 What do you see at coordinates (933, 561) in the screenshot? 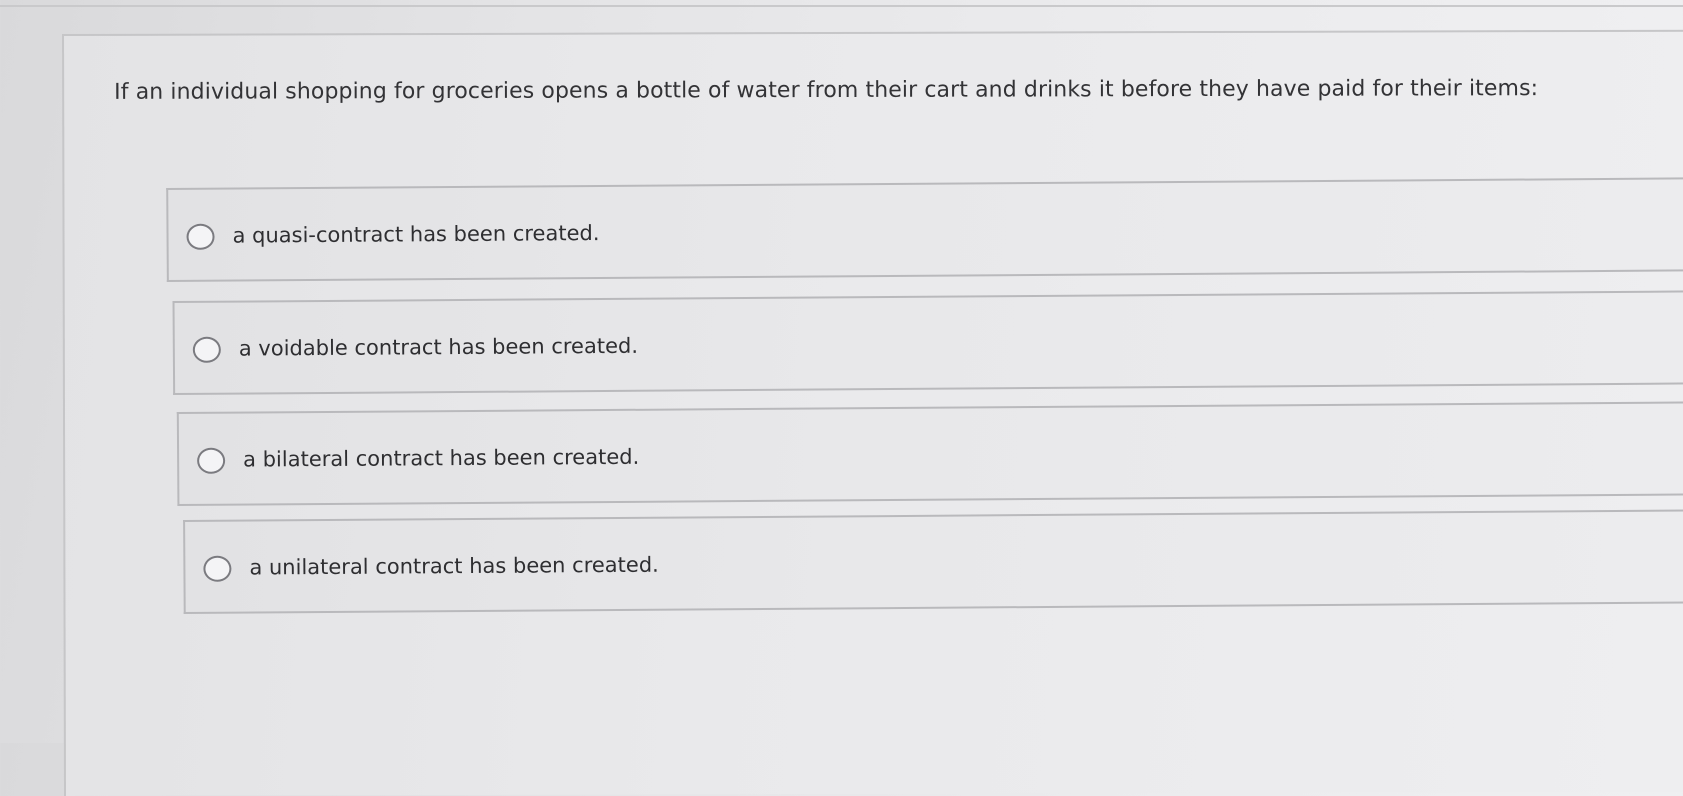
I see `option-unilateral-contract: a unilateral contract has been created.` at bounding box center [933, 561].